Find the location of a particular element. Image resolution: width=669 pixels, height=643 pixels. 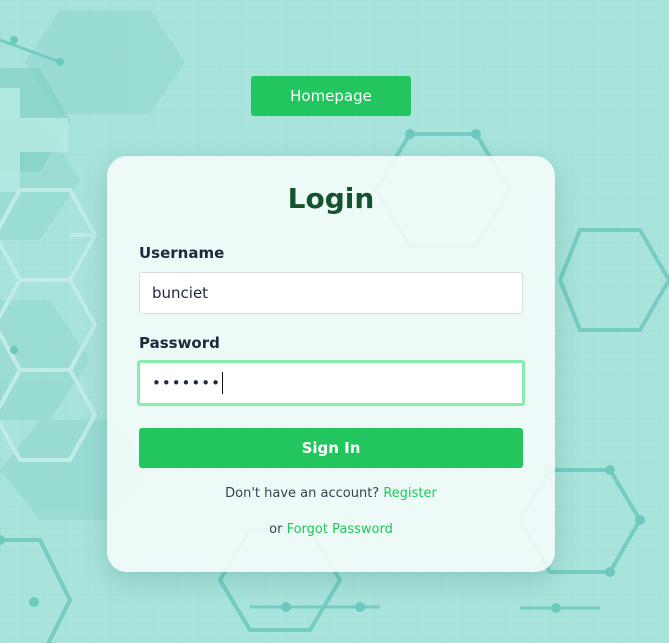

register-prompt: Don't have an account? is located at coordinates (302, 493).